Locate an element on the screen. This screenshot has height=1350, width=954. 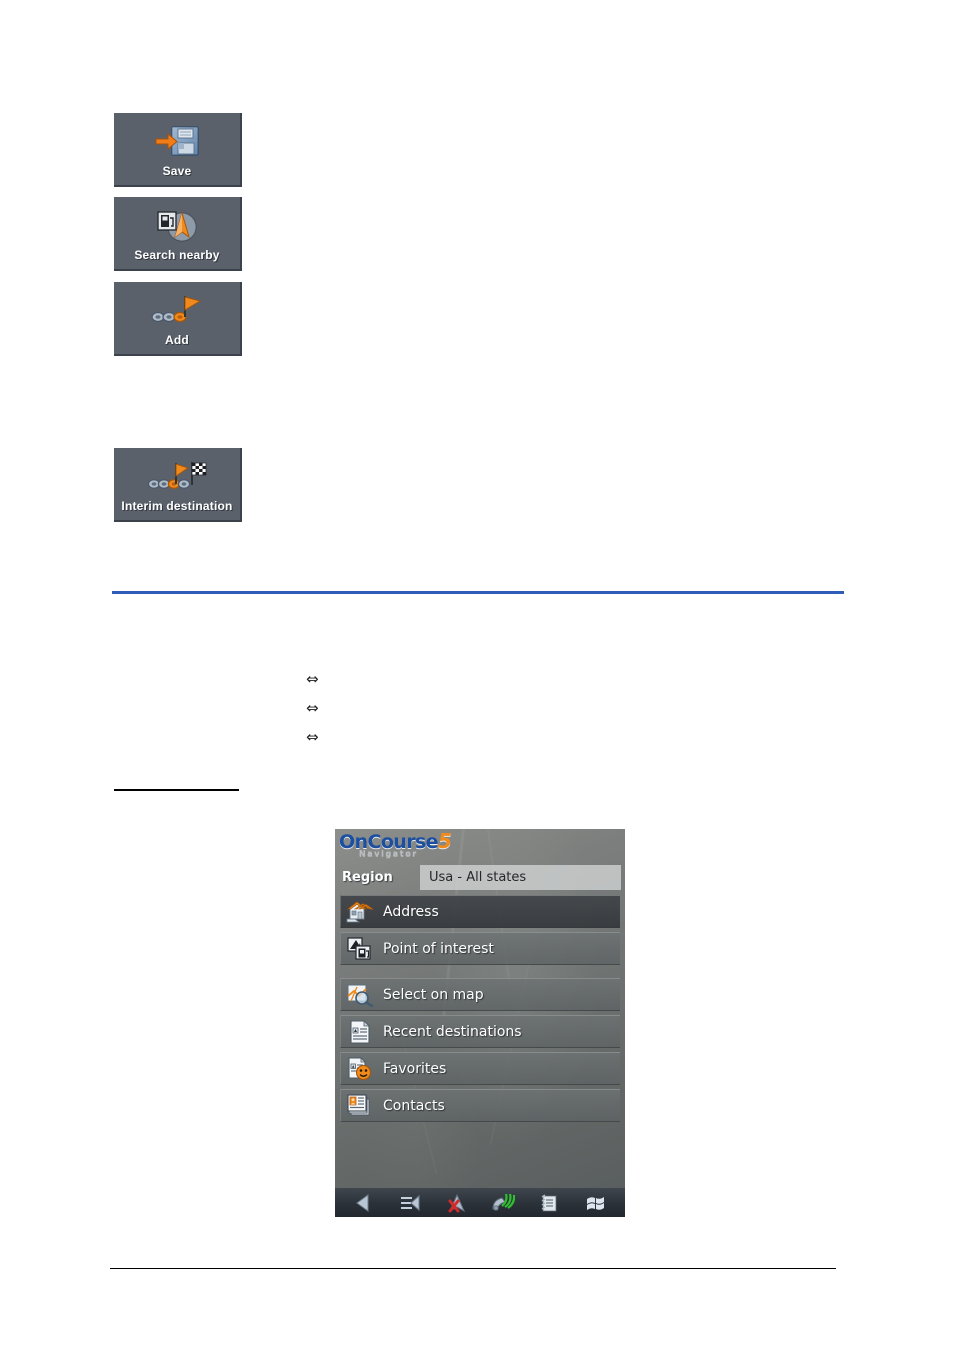
doc-button-search-nearby: Search nearby is located at coordinates (178, 234).